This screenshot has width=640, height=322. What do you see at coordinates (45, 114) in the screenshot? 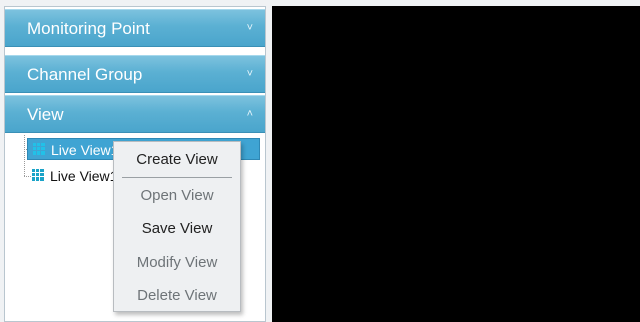
I see `view-label: View` at bounding box center [45, 114].